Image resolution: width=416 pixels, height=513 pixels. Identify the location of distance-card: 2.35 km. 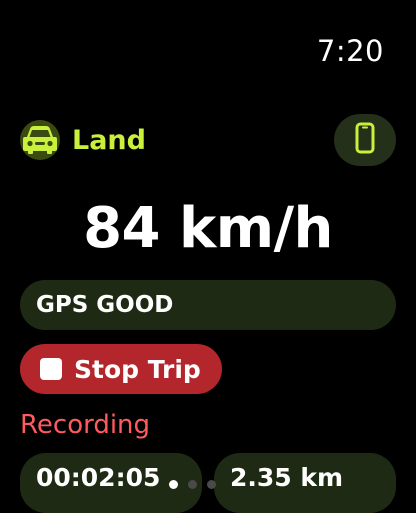
(305, 483).